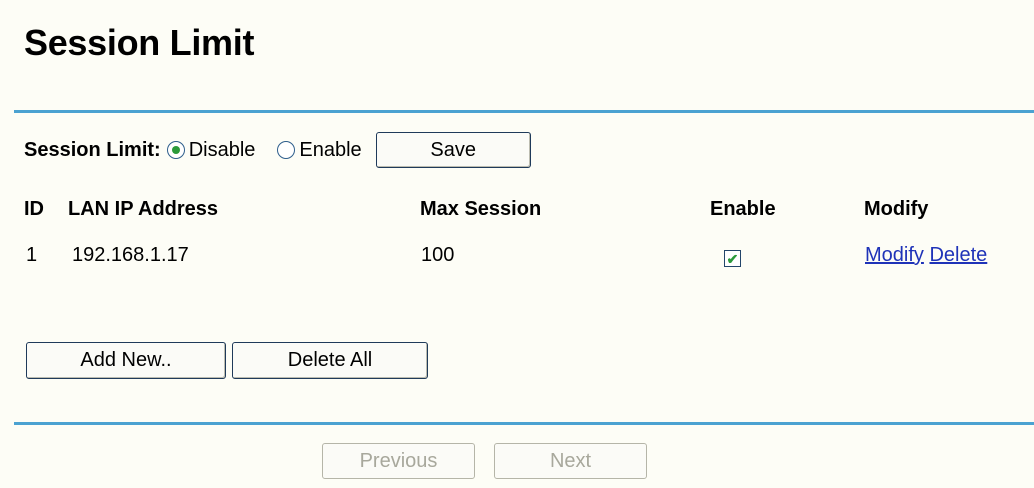  What do you see at coordinates (524, 111) in the screenshot?
I see `top-divider` at bounding box center [524, 111].